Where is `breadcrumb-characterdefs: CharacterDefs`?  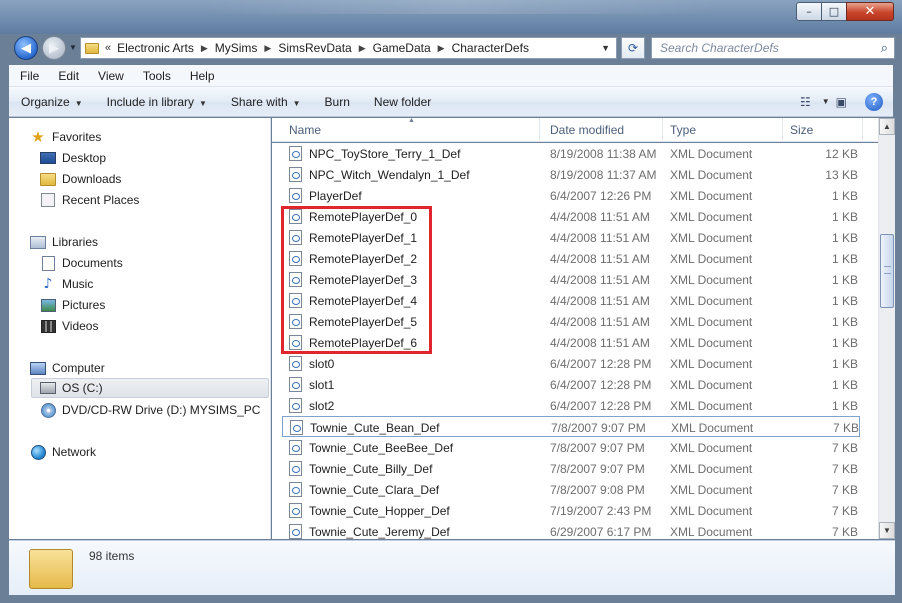
breadcrumb-characterdefs: CharacterDefs is located at coordinates (490, 48).